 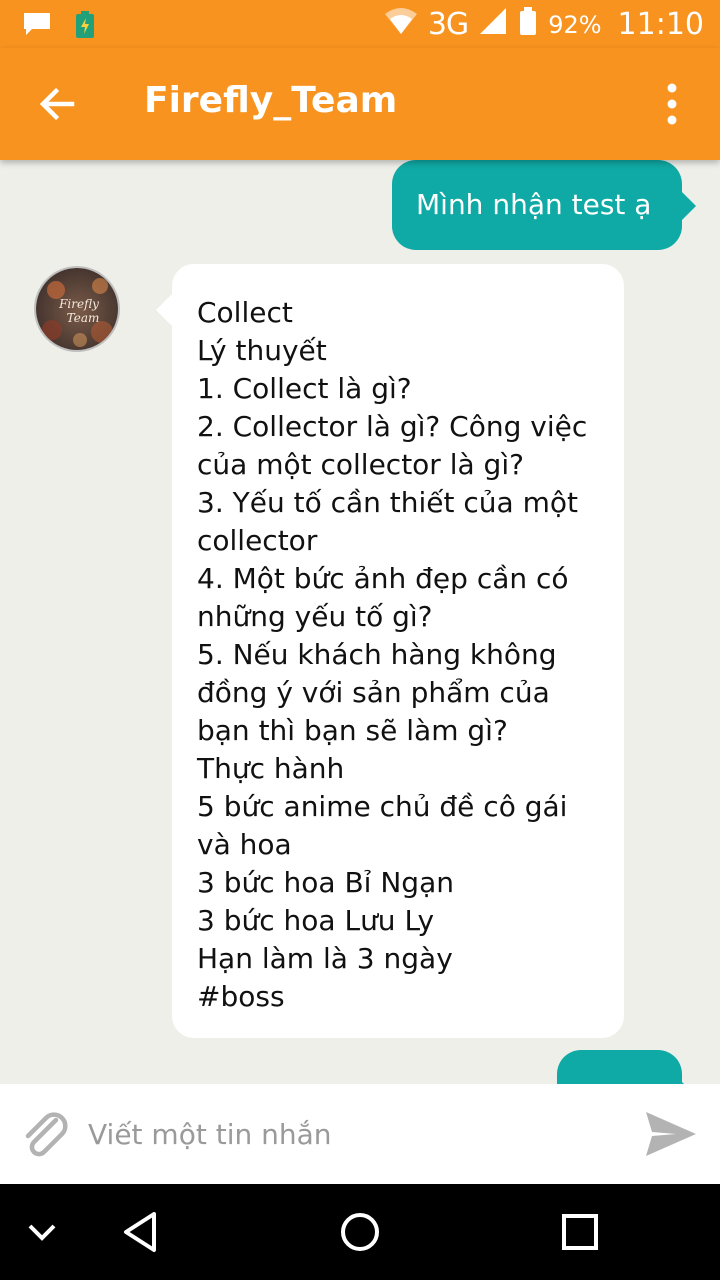 I want to click on outgoing-message-text: Mình nhận test ạ, so click(x=534, y=204).